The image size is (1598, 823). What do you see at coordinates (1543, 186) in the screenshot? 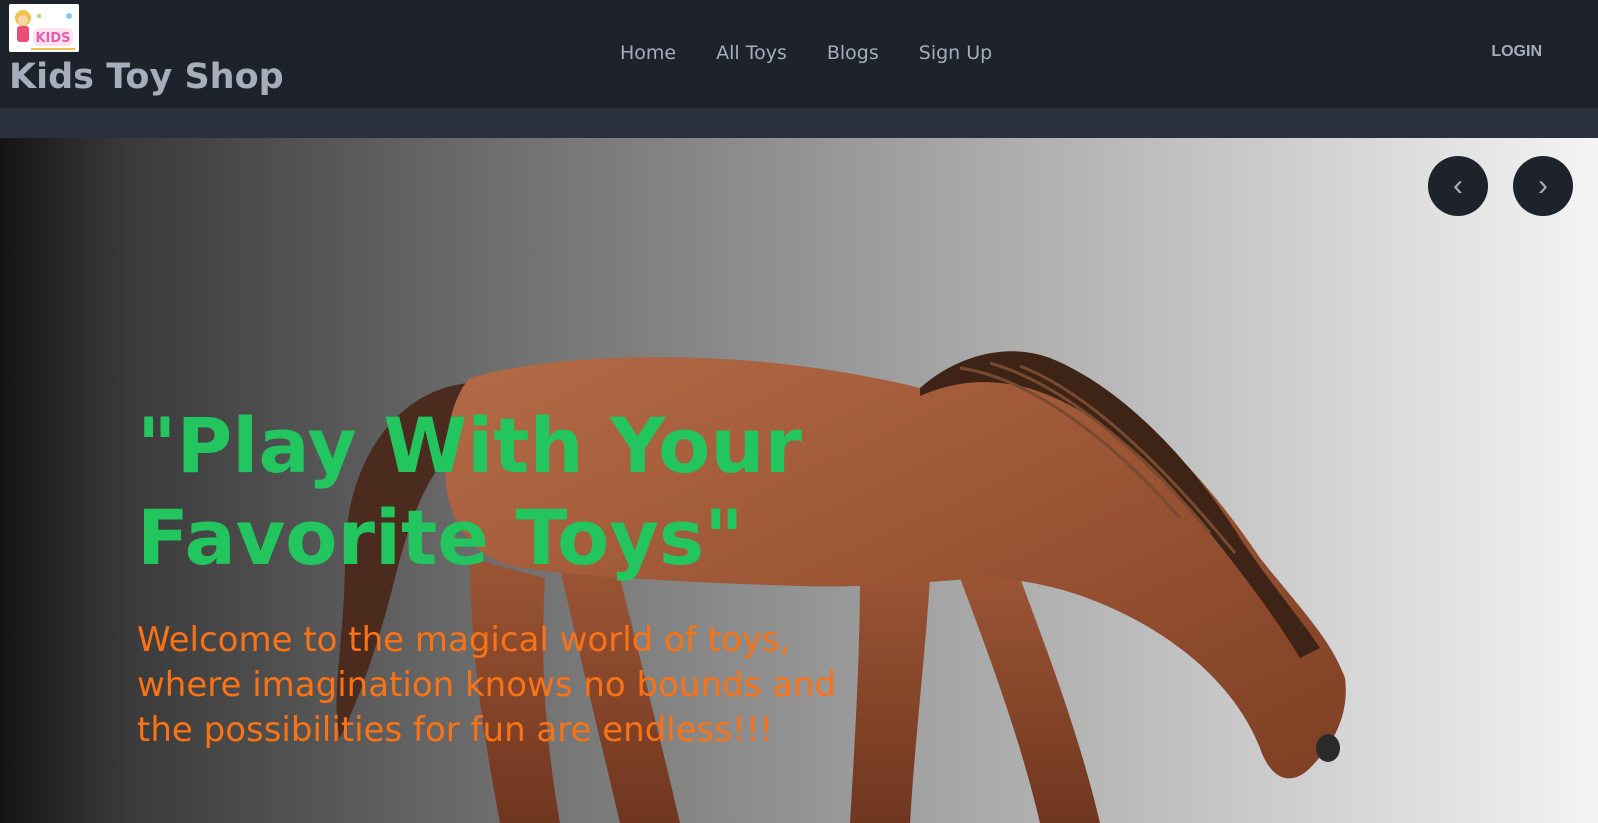
I see `carousel-next-button: ›` at bounding box center [1543, 186].